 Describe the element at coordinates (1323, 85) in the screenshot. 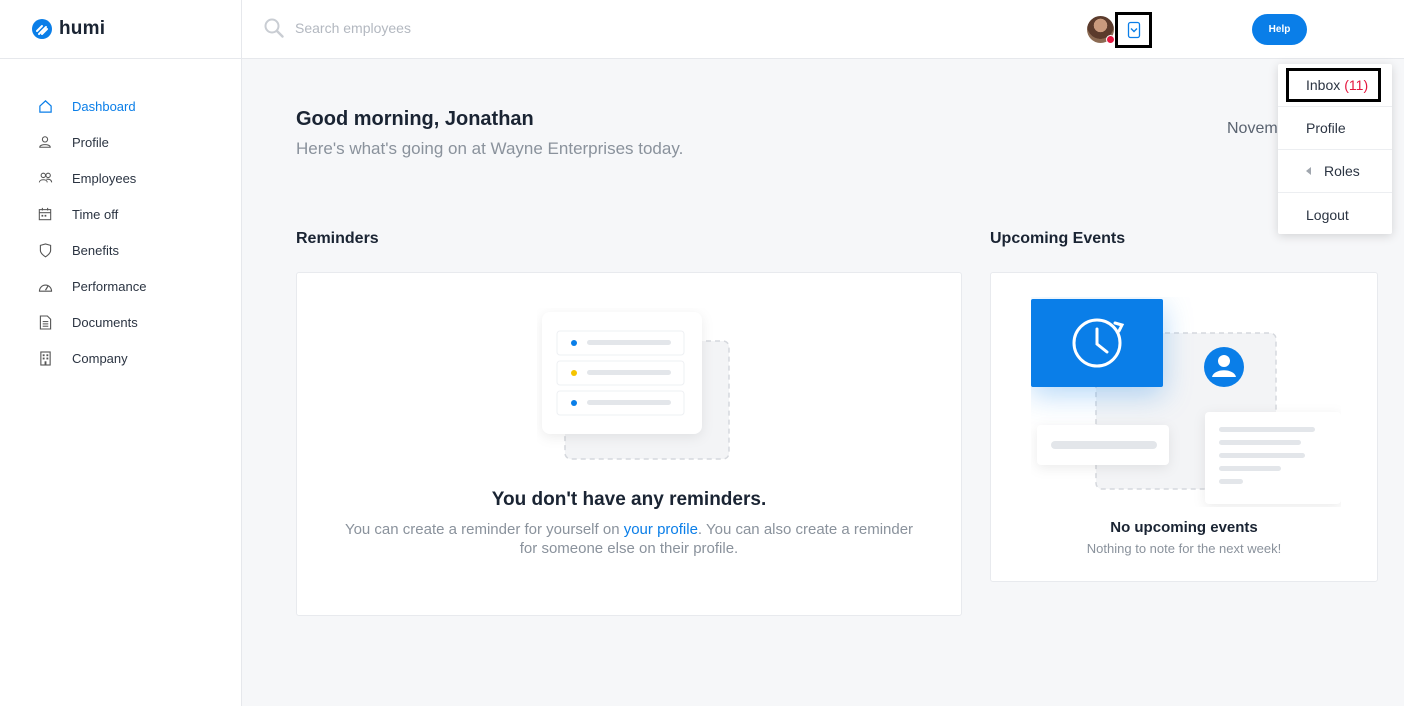

I see `menu-item-label: Inbox` at that location.